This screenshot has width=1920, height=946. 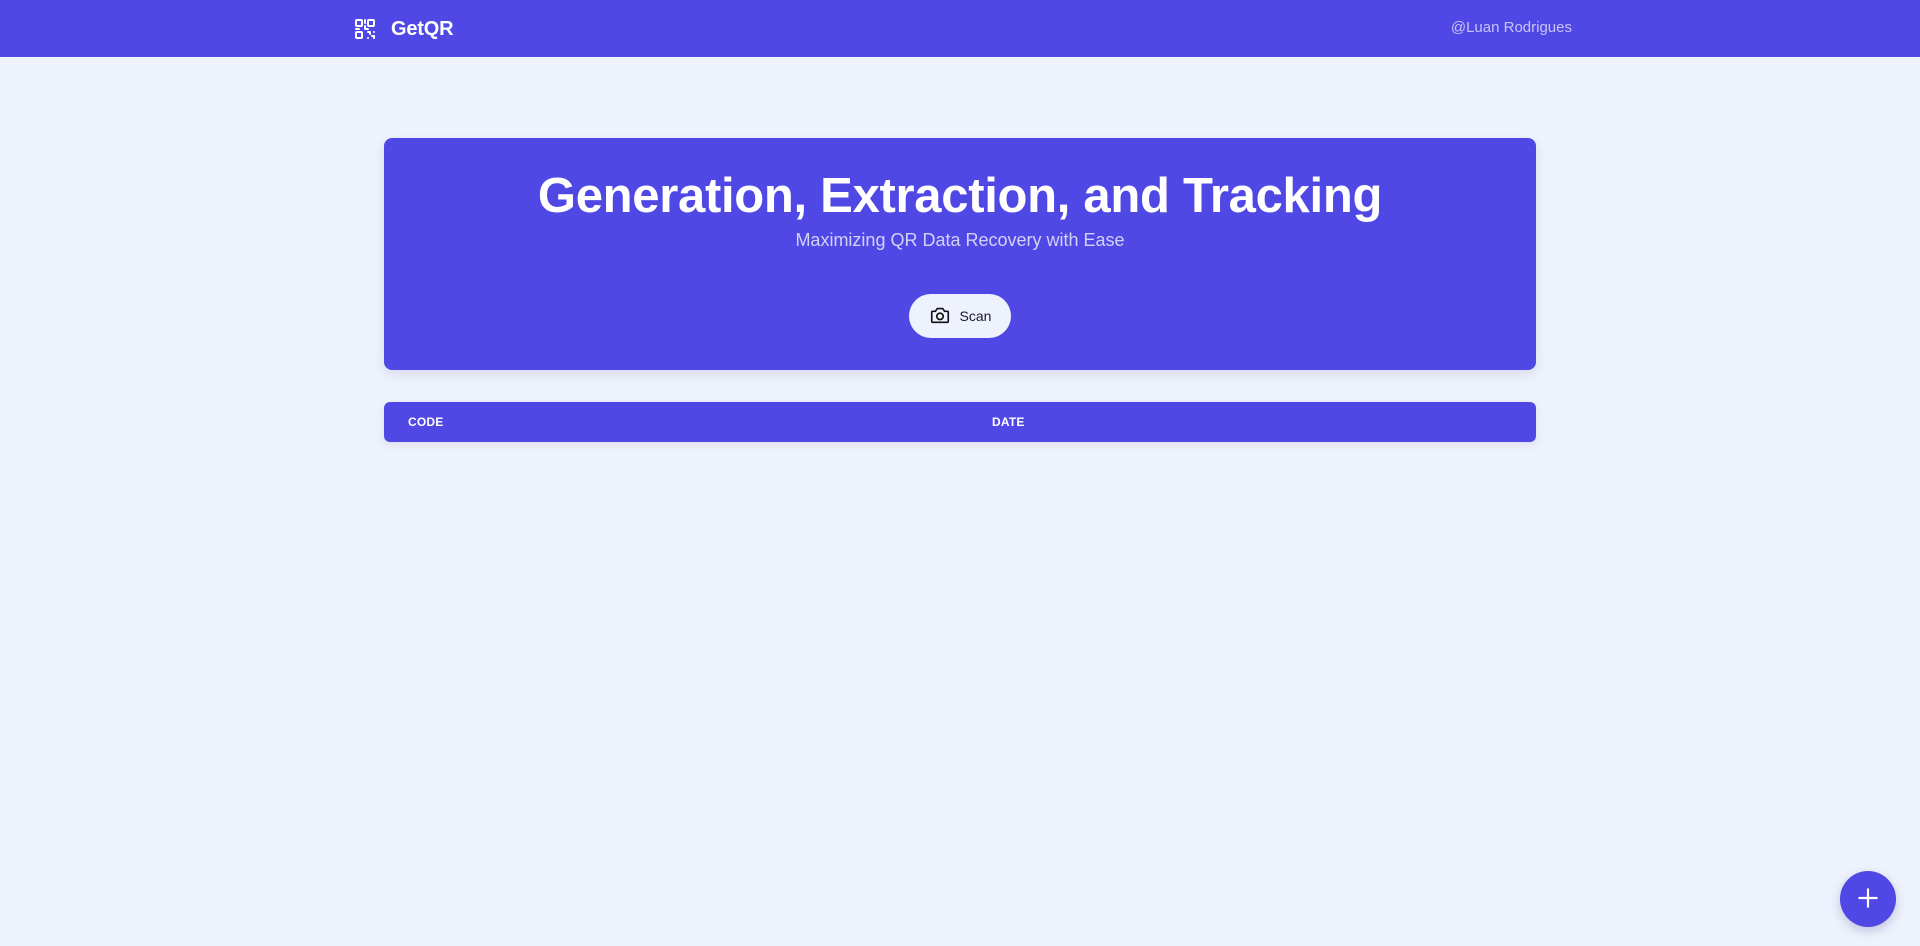 I want to click on camera-icon, so click(x=940, y=316).